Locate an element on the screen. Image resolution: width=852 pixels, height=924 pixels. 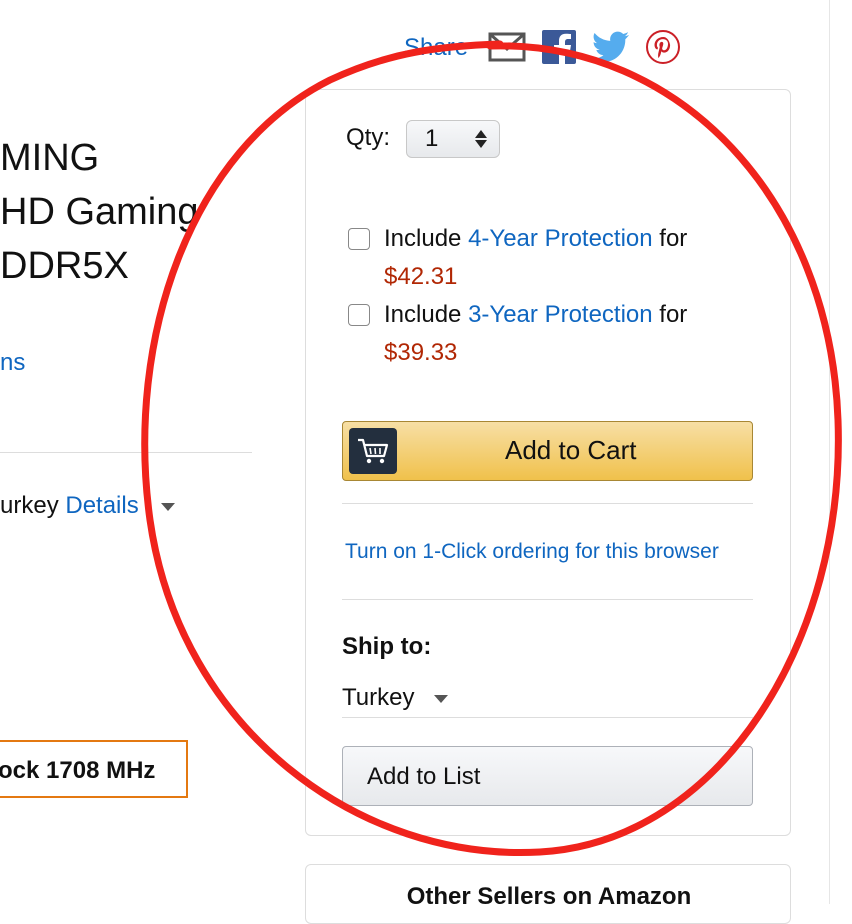
product-title-line-3: DDR5X is located at coordinates (64, 266).